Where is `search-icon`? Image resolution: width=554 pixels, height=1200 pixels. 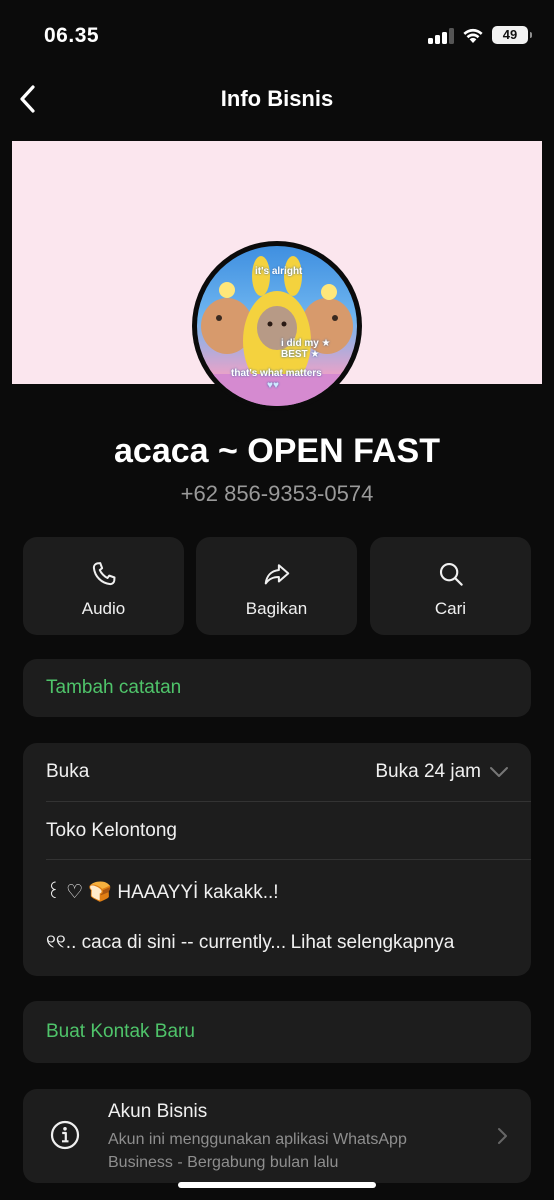 search-icon is located at coordinates (451, 574).